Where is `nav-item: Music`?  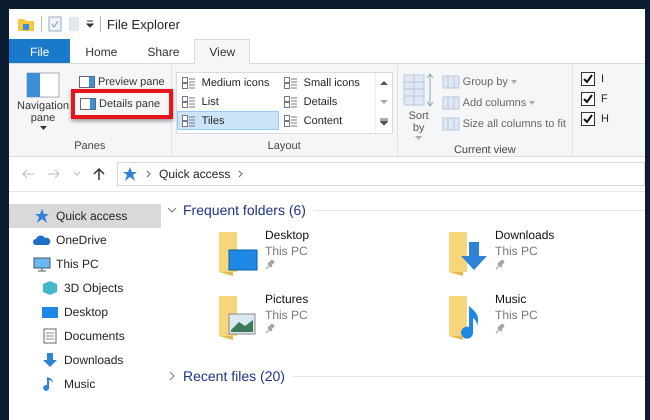
nav-item: Music is located at coordinates (85, 384).